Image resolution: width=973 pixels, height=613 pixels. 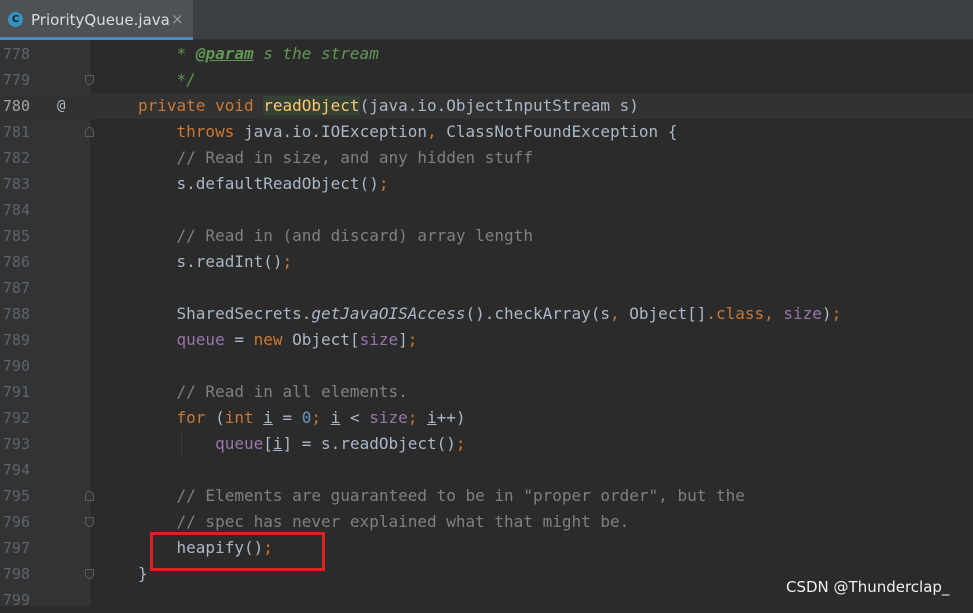 I want to click on line-number: 784, so click(x=16, y=210).